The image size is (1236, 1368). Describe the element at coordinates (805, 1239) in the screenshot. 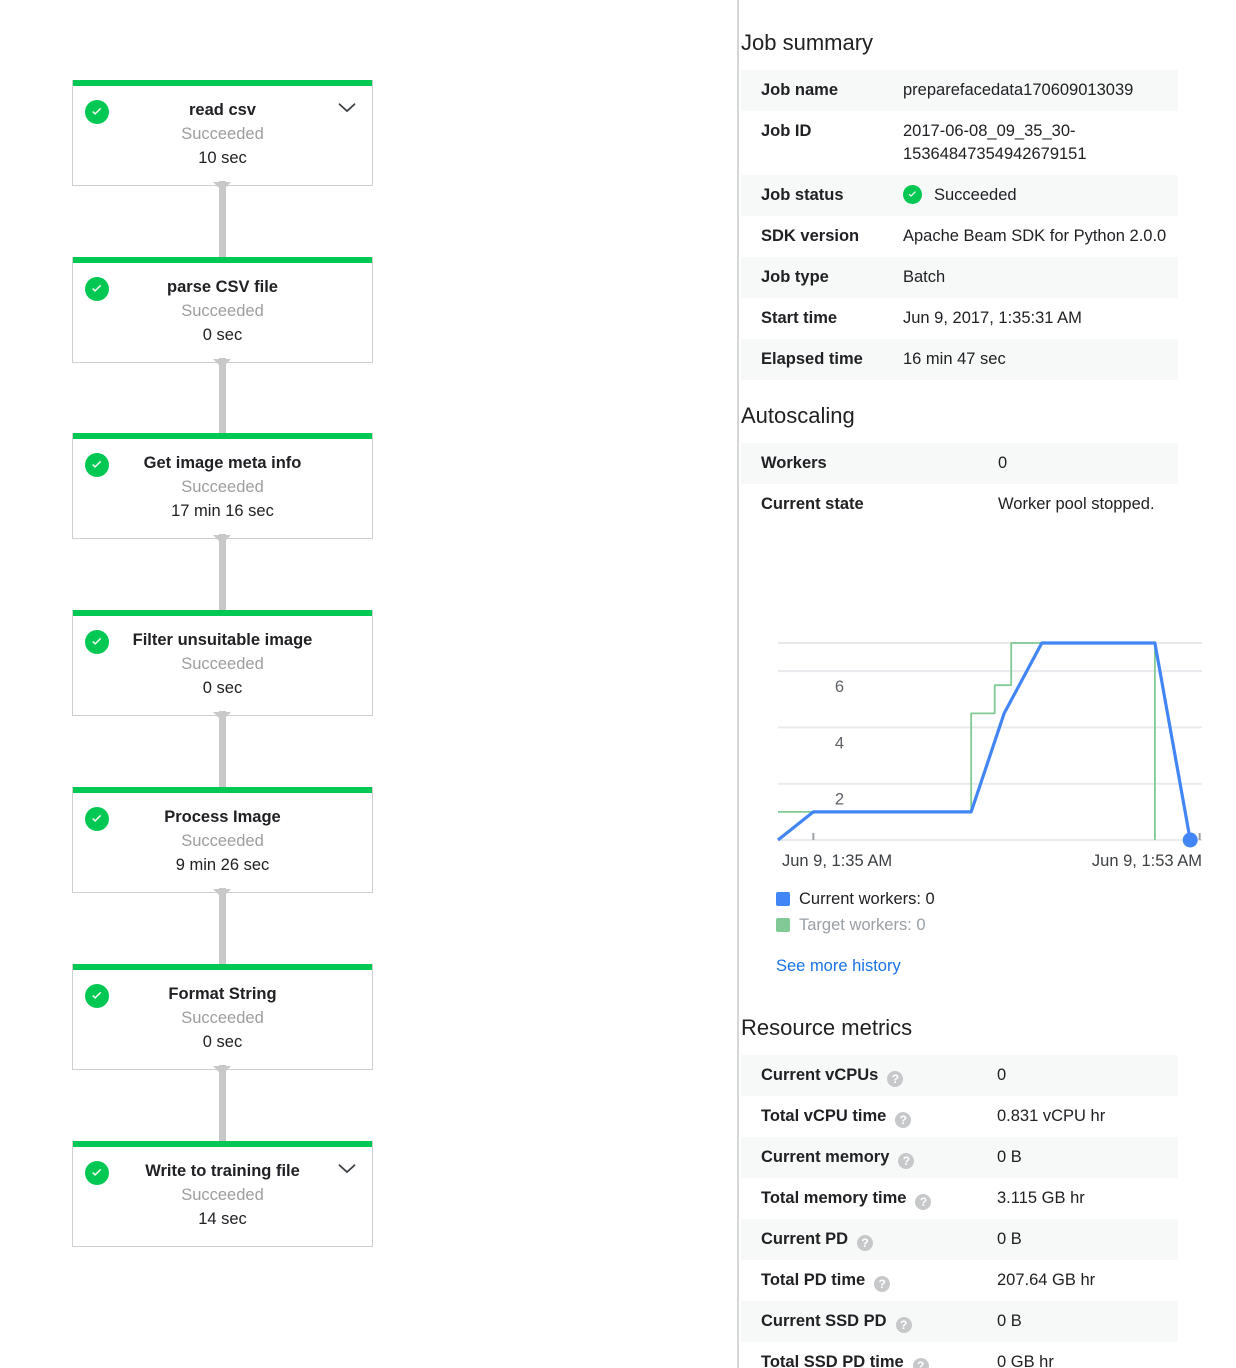

I see `row-label: Current PD` at that location.